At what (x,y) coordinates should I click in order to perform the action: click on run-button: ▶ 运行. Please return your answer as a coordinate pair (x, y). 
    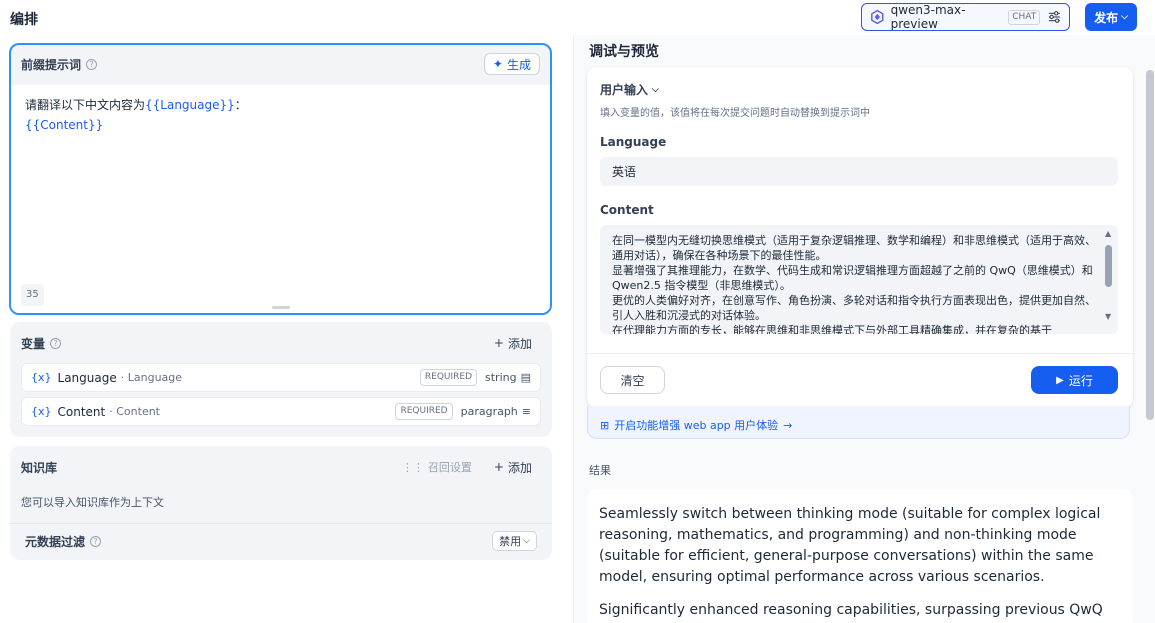
    Looking at the image, I should click on (1074, 380).